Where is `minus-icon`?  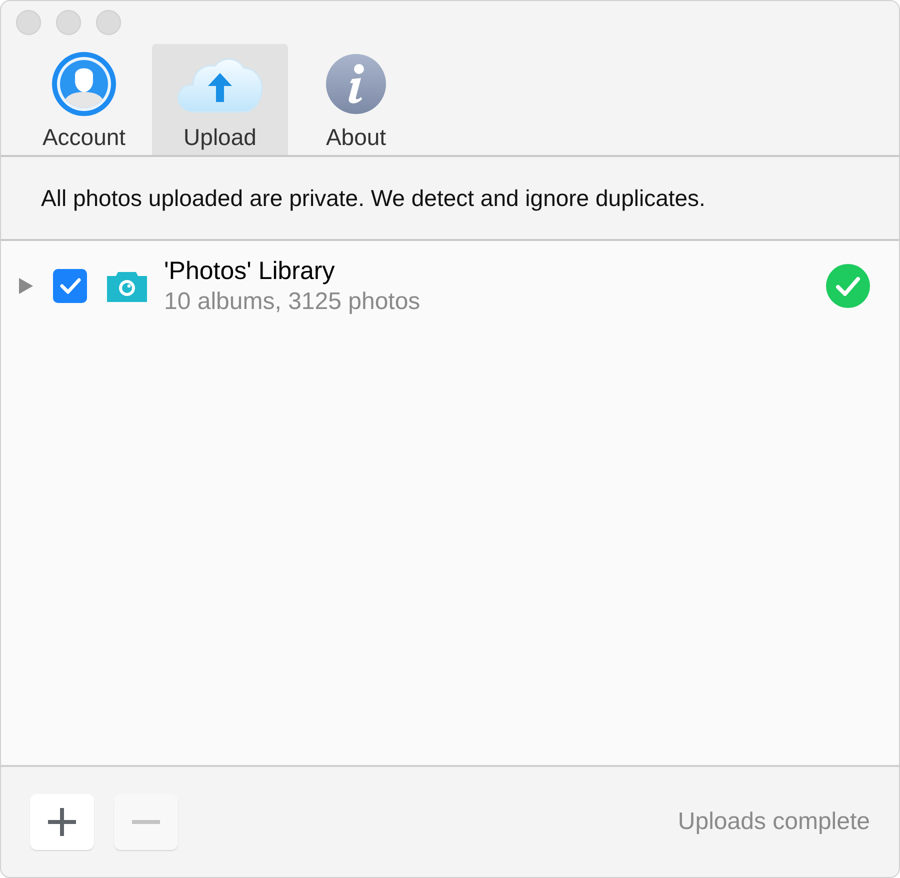 minus-icon is located at coordinates (146, 822).